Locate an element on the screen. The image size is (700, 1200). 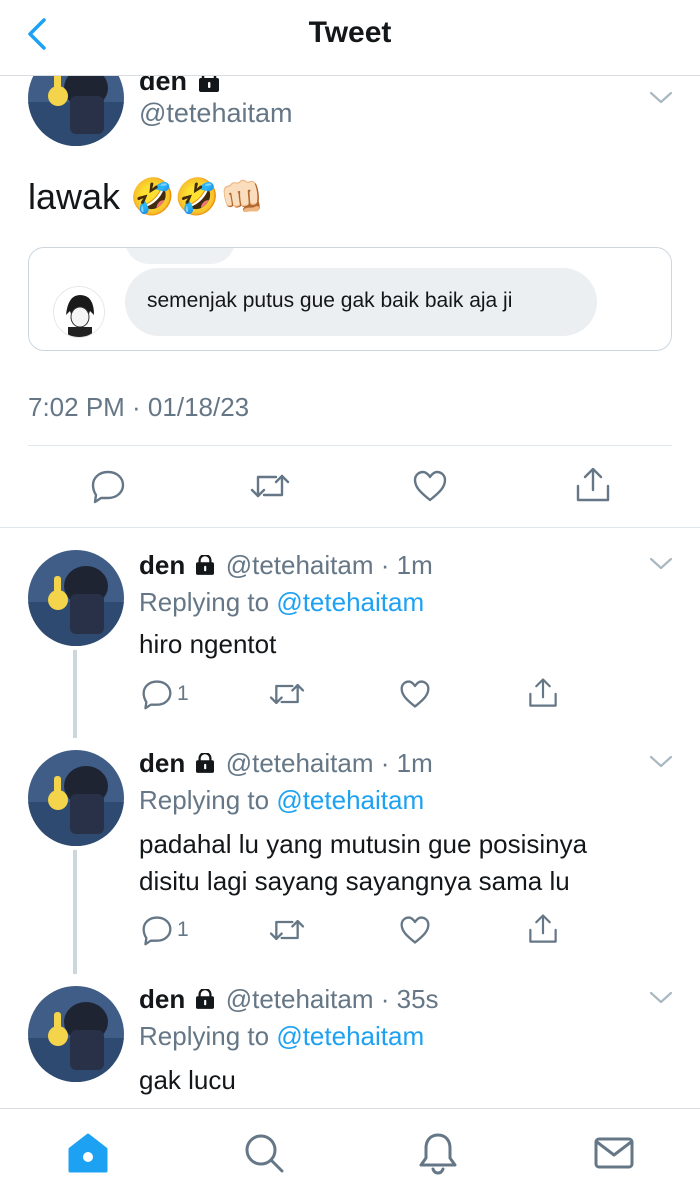
page-title: Tweet is located at coordinates (350, 32).